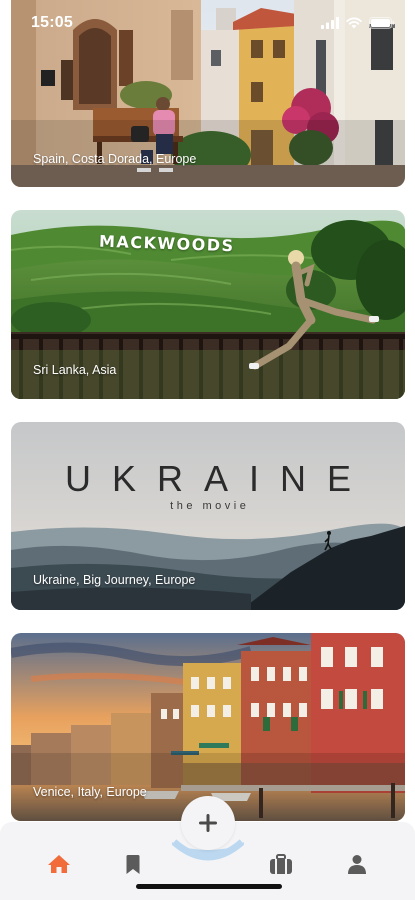 The image size is (415, 900). I want to click on movie-subtitle: the movie, so click(210, 506).